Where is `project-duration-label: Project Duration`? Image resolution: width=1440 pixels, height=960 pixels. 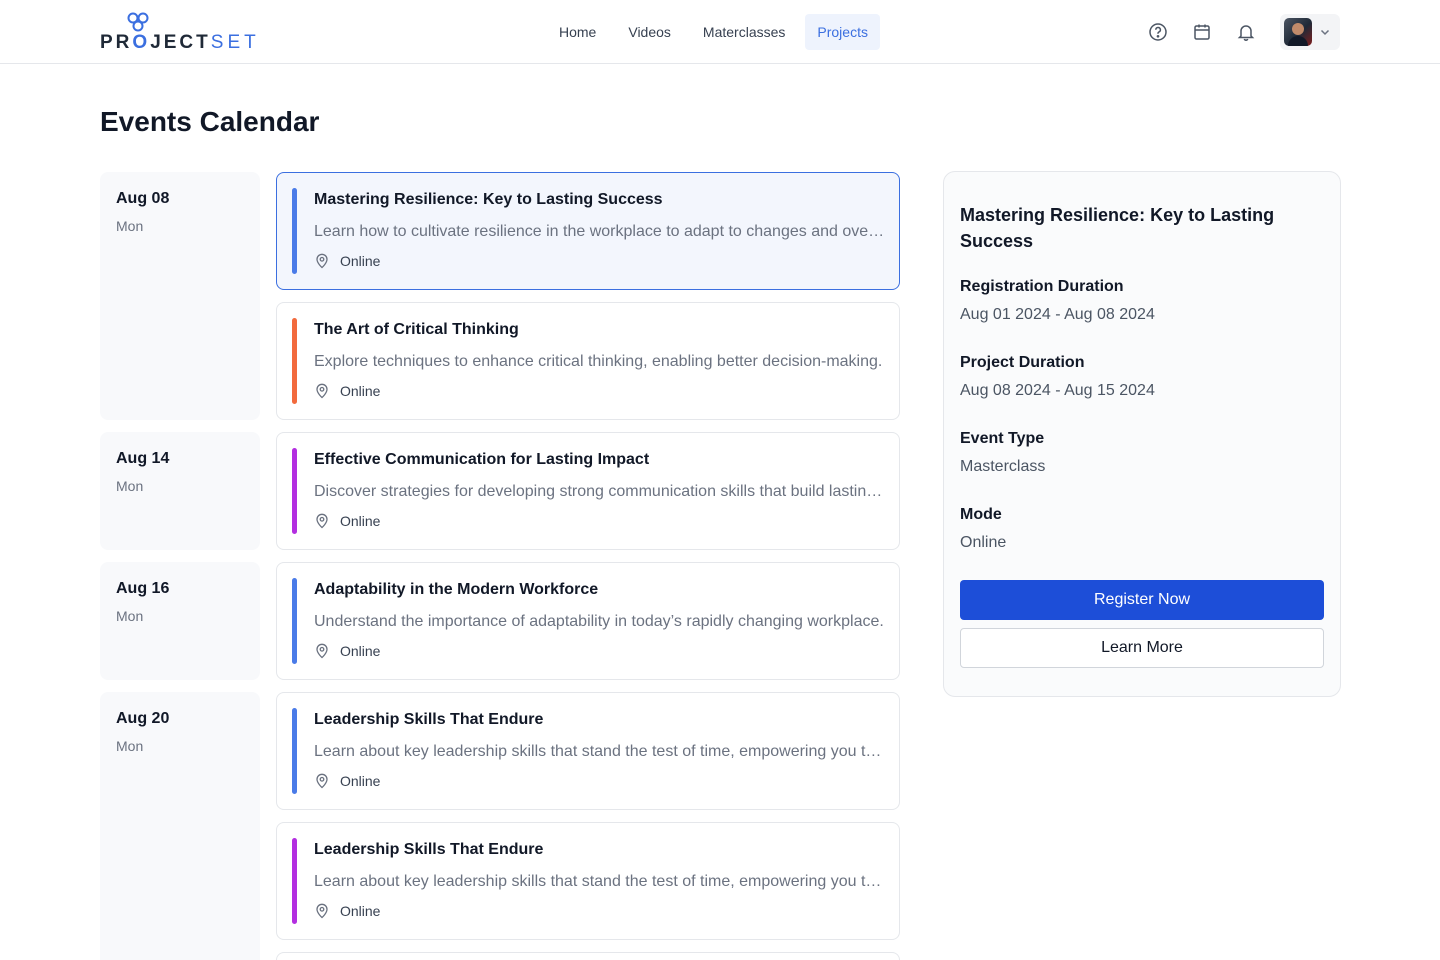
project-duration-label: Project Duration is located at coordinates (1022, 362).